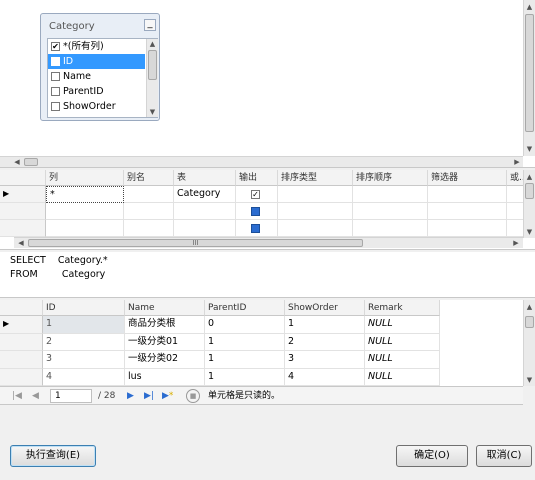 This screenshot has height=480, width=535. I want to click on previous-record-icon: ◀, so click(35, 396).